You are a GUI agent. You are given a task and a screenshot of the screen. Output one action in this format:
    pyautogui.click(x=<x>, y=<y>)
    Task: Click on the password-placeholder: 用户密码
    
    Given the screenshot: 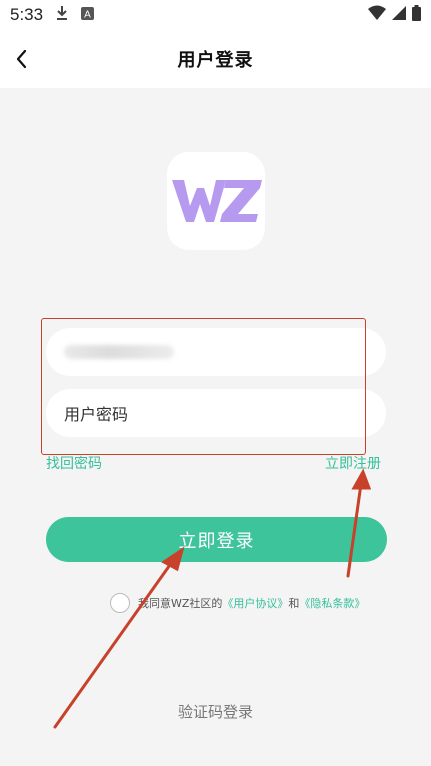 What is the action you would take?
    pyautogui.click(x=96, y=414)
    